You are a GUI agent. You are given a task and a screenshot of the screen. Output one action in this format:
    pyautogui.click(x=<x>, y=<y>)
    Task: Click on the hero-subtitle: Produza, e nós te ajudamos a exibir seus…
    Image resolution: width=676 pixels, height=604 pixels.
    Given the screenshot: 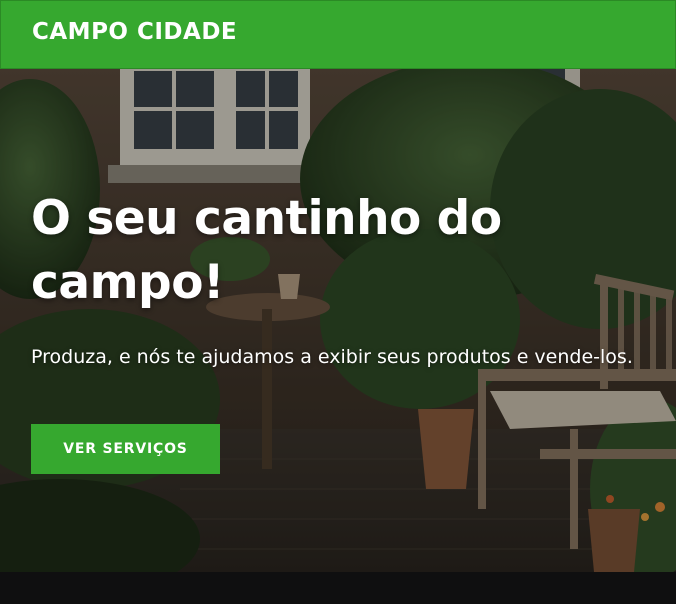 What is the action you would take?
    pyautogui.click(x=332, y=357)
    